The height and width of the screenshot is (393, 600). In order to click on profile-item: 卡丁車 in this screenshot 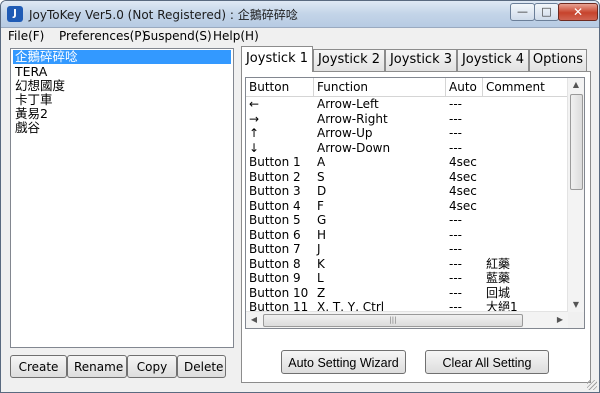, I will do `click(34, 100)`.